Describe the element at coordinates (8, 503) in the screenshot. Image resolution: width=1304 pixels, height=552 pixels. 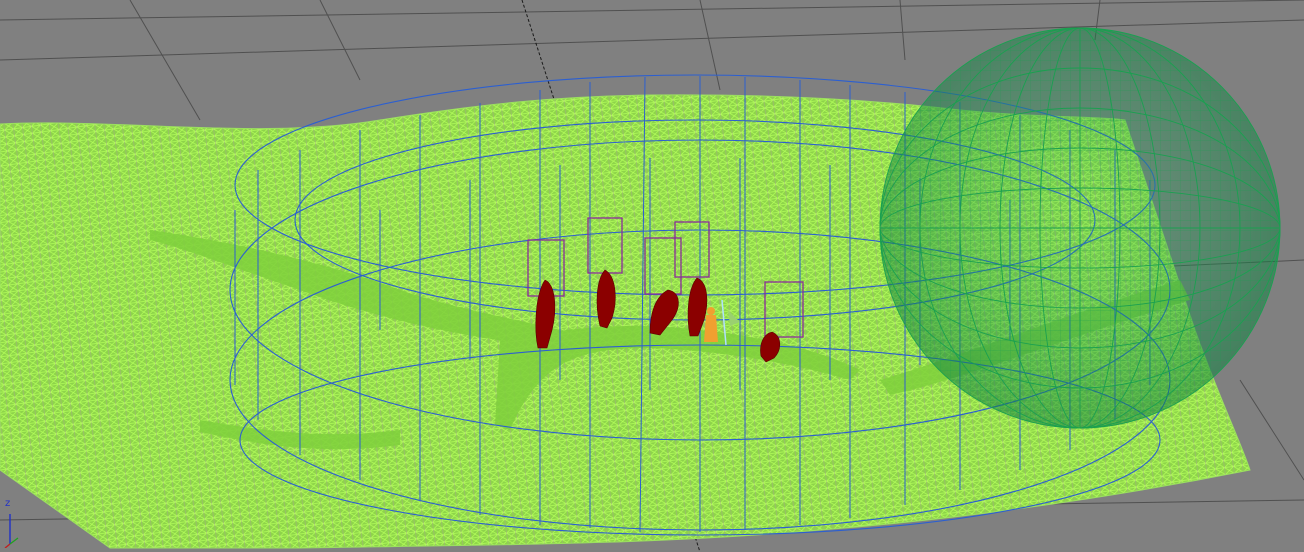
I see `gizmo-z-label: z` at that location.